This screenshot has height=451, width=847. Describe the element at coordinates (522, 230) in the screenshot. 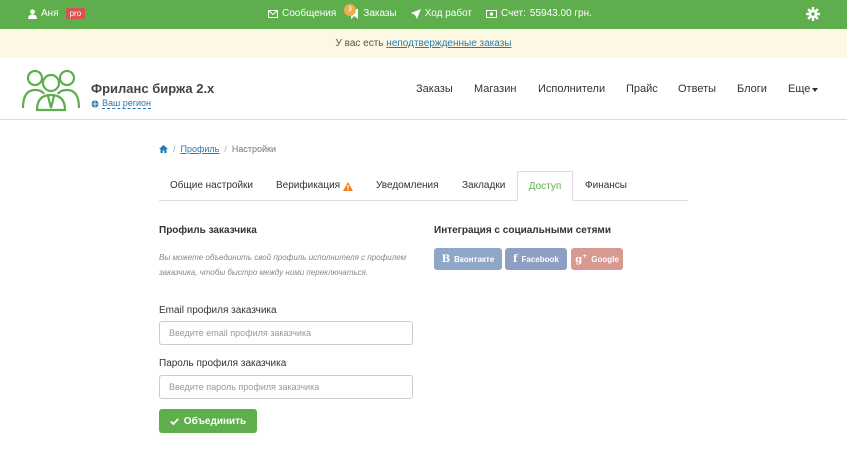

I see `social-title: Интеграция с социальными сетями` at that location.